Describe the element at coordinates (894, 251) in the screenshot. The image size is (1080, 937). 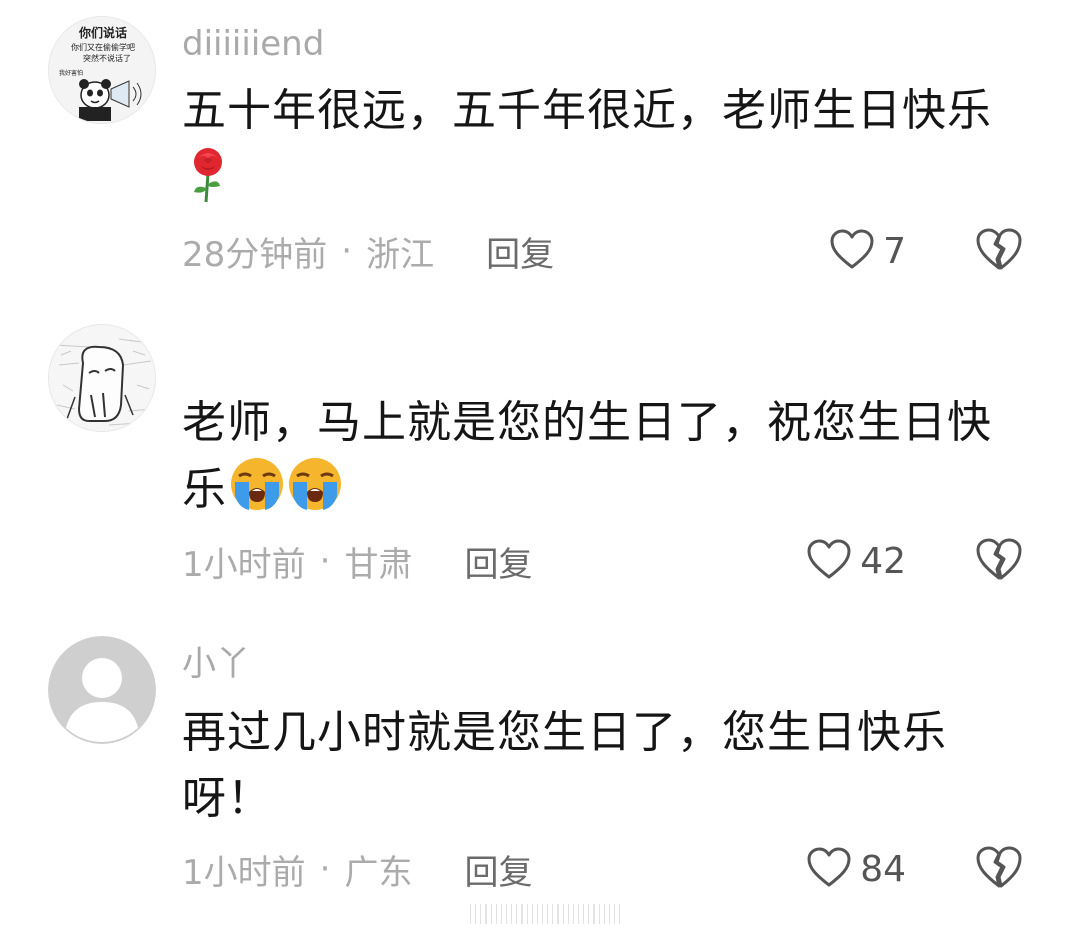
I see `like-count: 7` at that location.